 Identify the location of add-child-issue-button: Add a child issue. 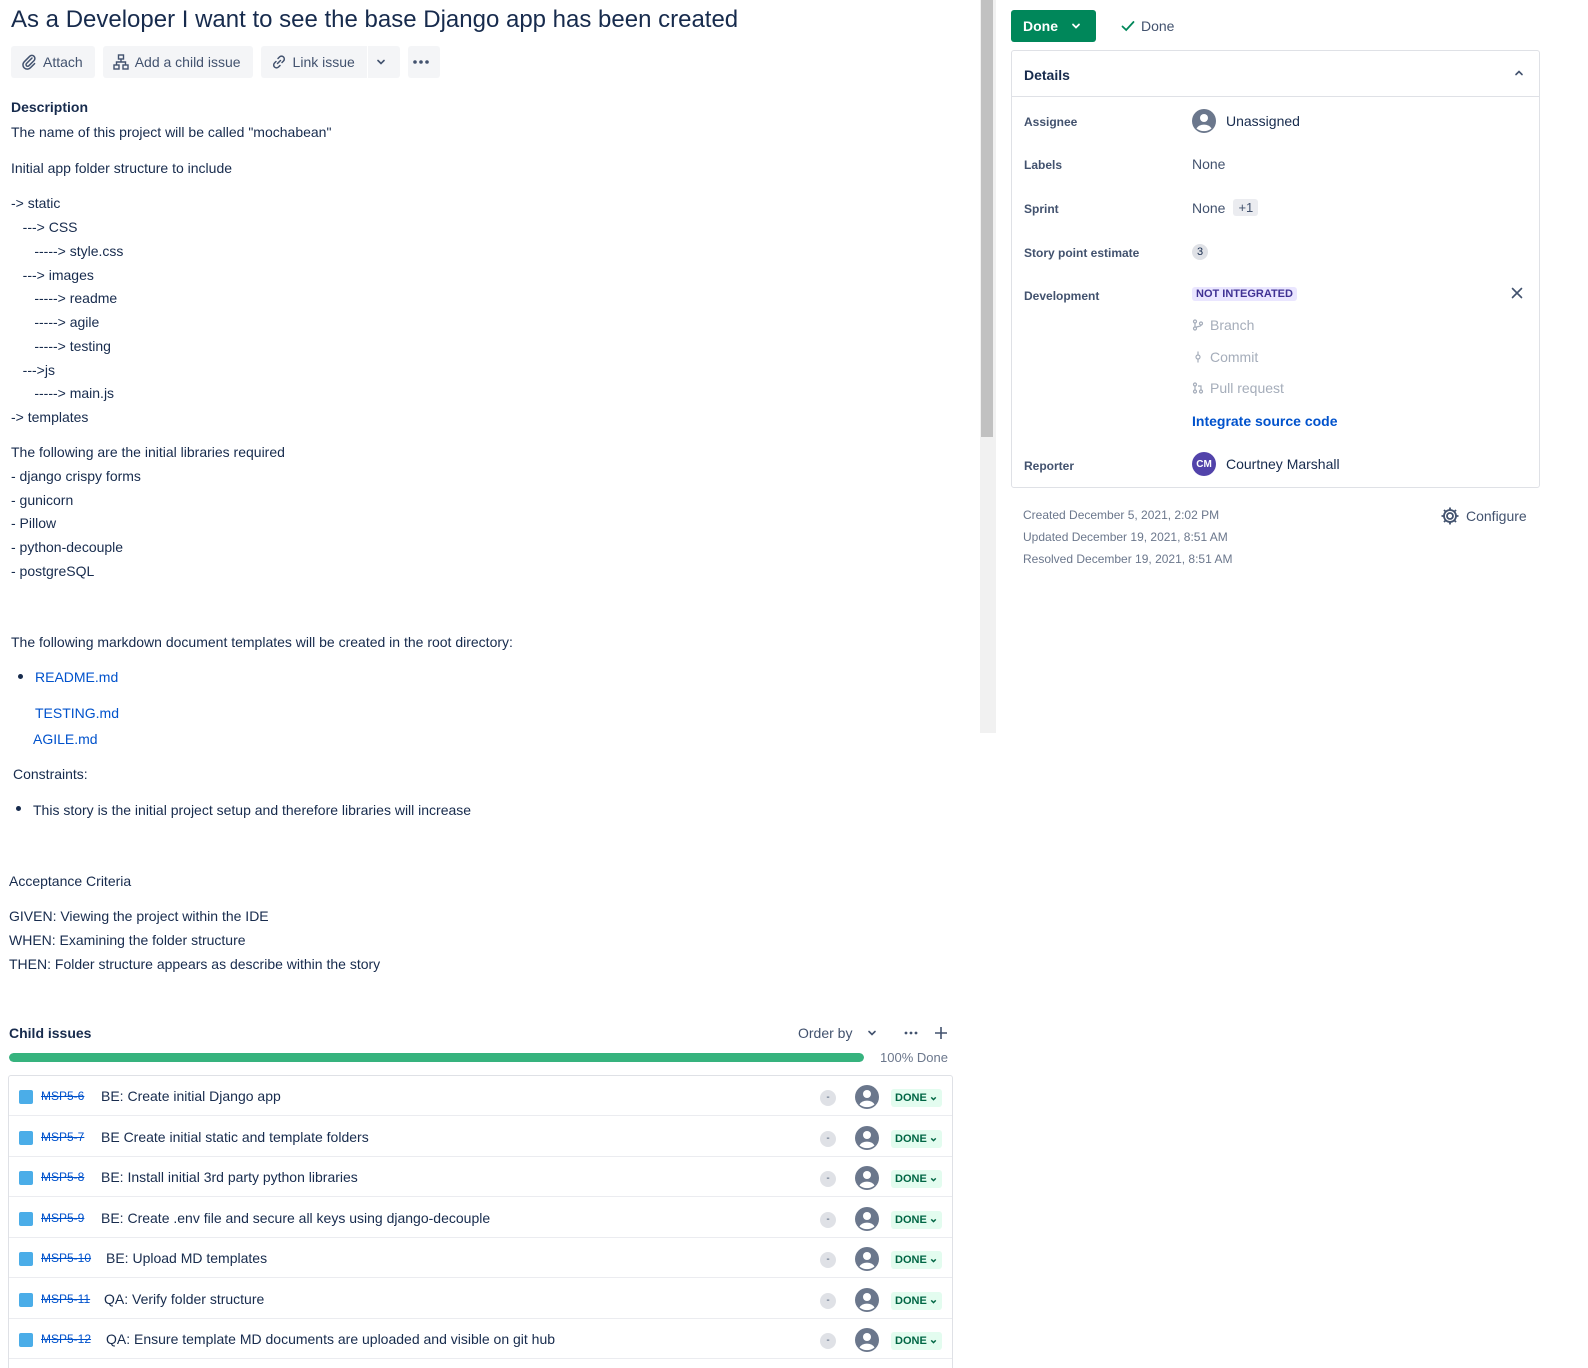
(177, 62).